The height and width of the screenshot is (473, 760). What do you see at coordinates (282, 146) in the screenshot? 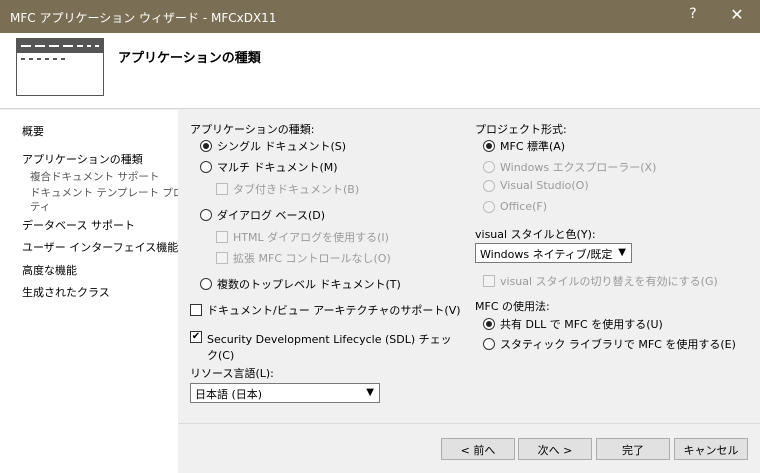
I see `radio-label: シングル ドキュメント(S)` at bounding box center [282, 146].